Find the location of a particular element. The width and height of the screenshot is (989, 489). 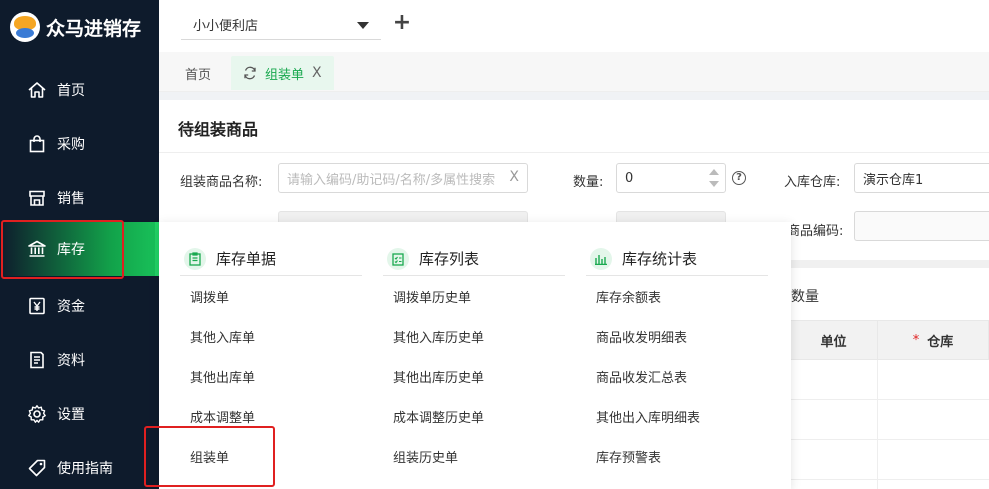

quantity-stepper: 0 is located at coordinates (671, 178).